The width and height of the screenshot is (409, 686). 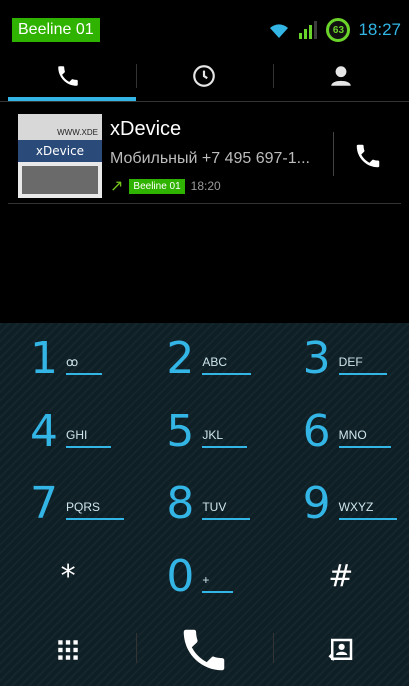 What do you see at coordinates (368, 510) in the screenshot?
I see `key-letters: WXYZ` at bounding box center [368, 510].